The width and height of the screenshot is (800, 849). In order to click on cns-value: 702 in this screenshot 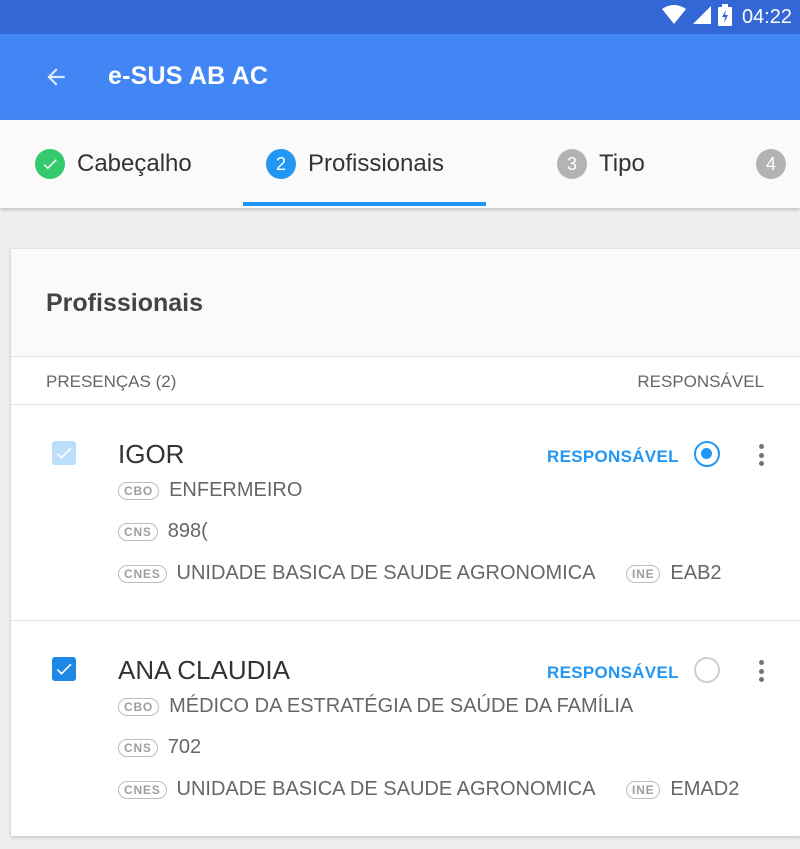, I will do `click(184, 747)`.